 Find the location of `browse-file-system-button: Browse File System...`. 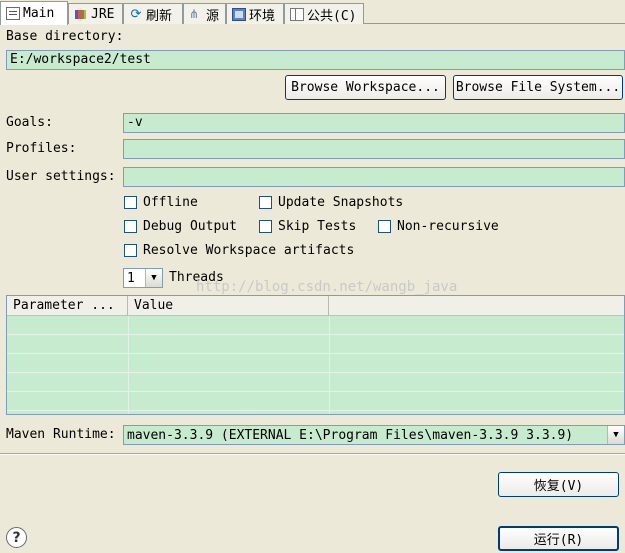

browse-file-system-button: Browse File System... is located at coordinates (538, 87).